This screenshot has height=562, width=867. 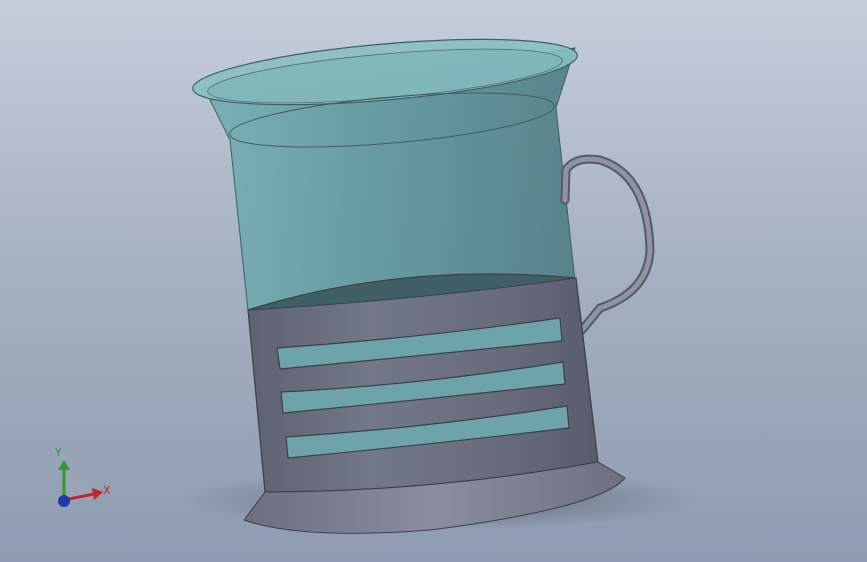 I want to click on axis-triad: Y X, so click(x=82, y=476).